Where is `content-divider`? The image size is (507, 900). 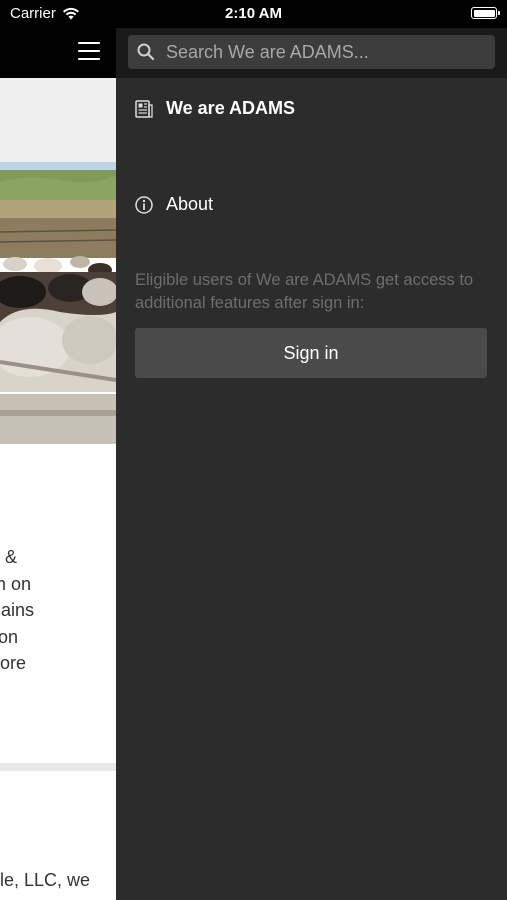 content-divider is located at coordinates (58, 767).